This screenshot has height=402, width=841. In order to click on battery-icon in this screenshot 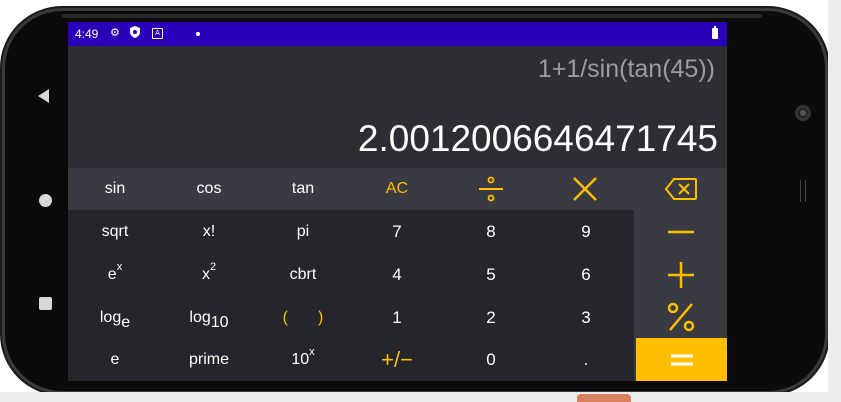, I will do `click(715, 32)`.